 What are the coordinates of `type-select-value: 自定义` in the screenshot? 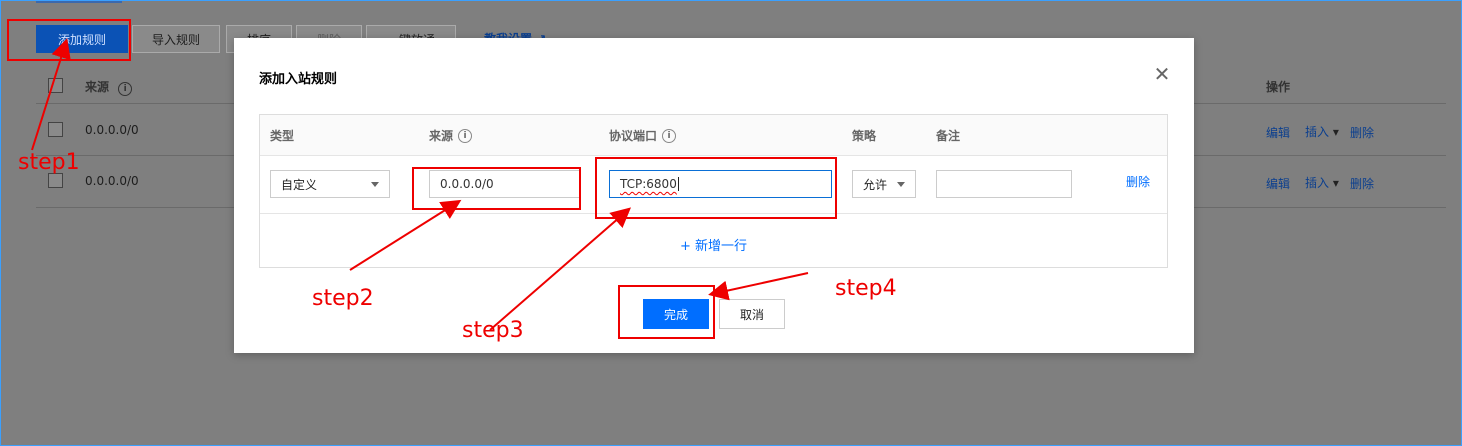 It's located at (299, 184).